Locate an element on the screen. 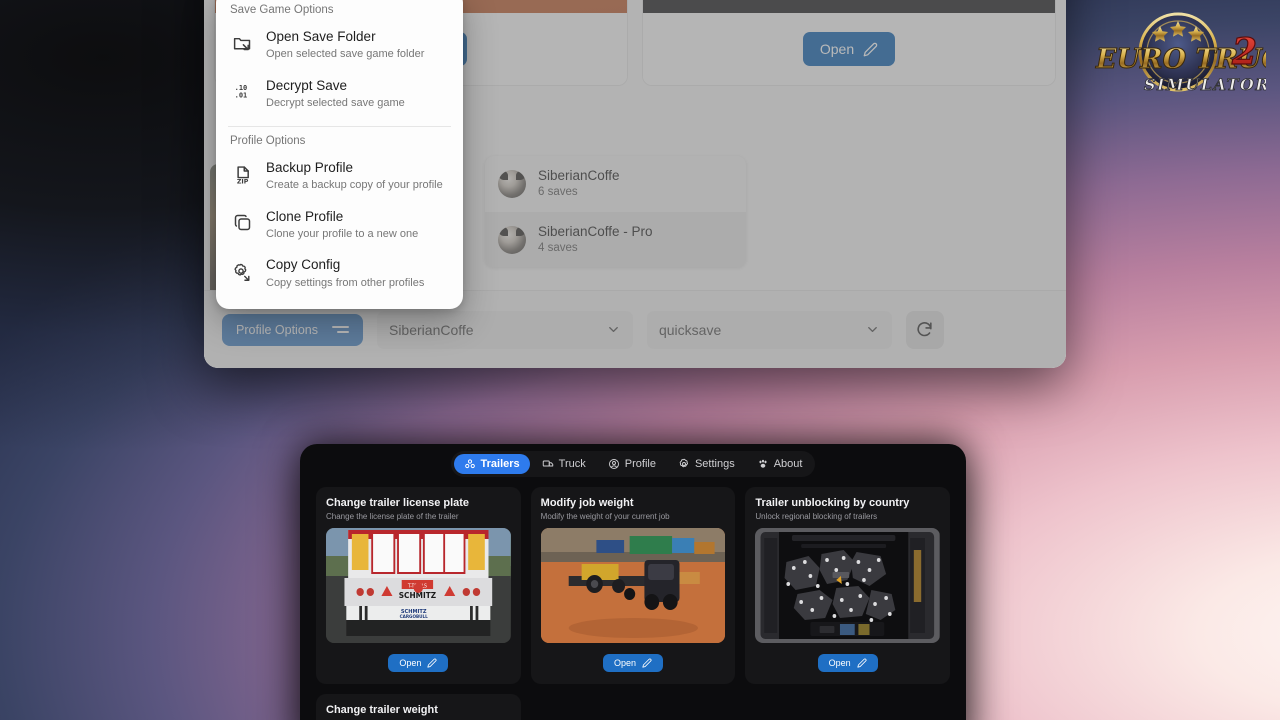  menu-item-title: Copy Config is located at coordinates (303, 265).